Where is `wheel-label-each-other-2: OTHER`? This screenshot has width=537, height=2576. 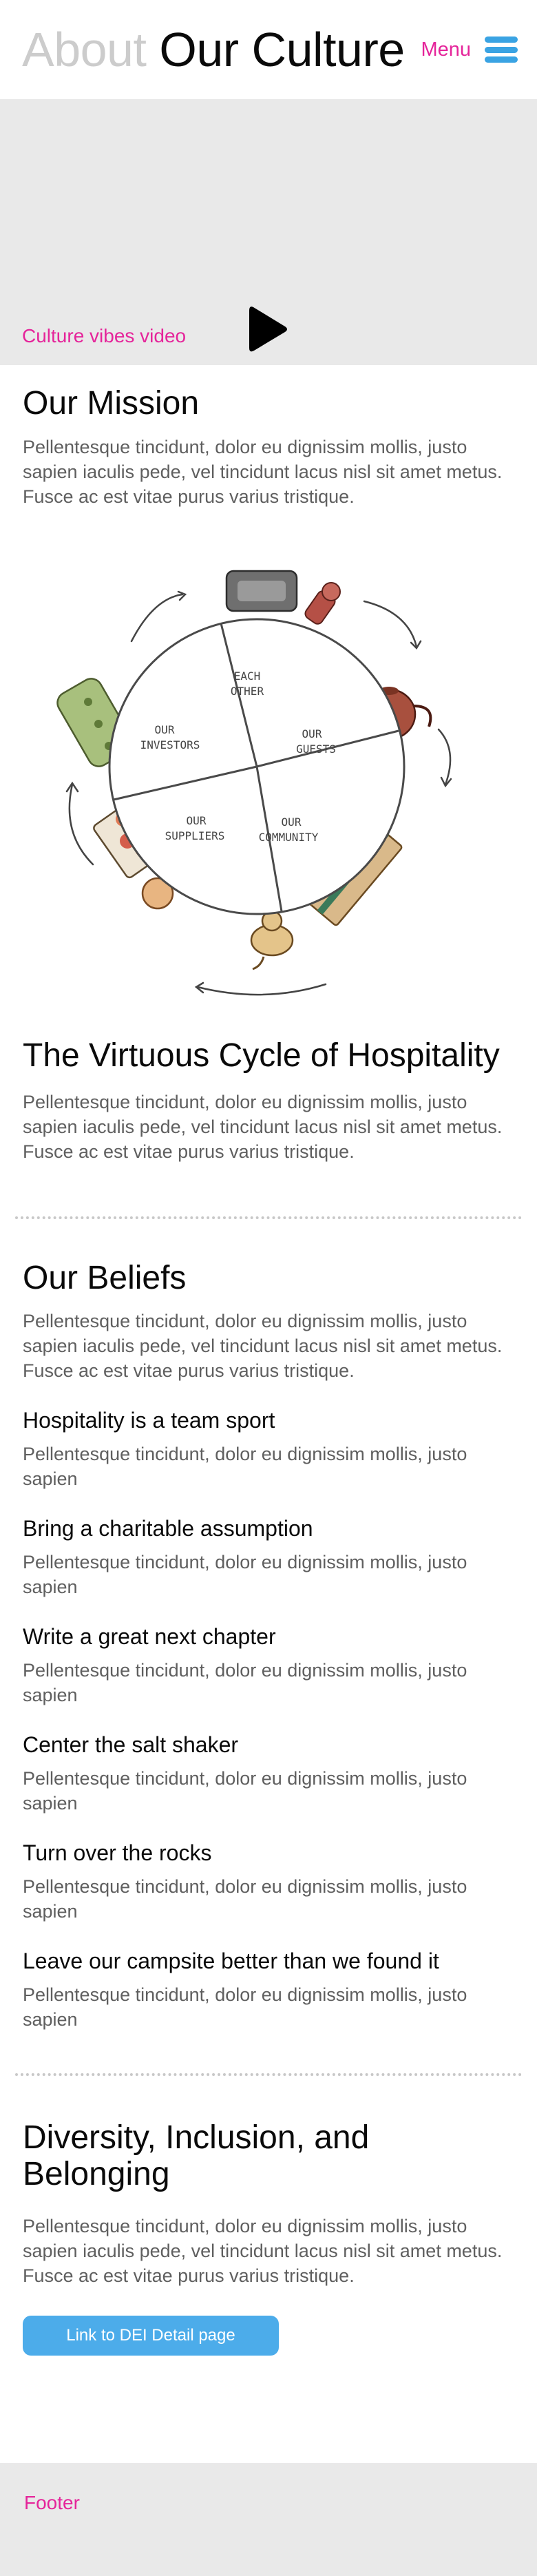 wheel-label-each-other-2: OTHER is located at coordinates (247, 691).